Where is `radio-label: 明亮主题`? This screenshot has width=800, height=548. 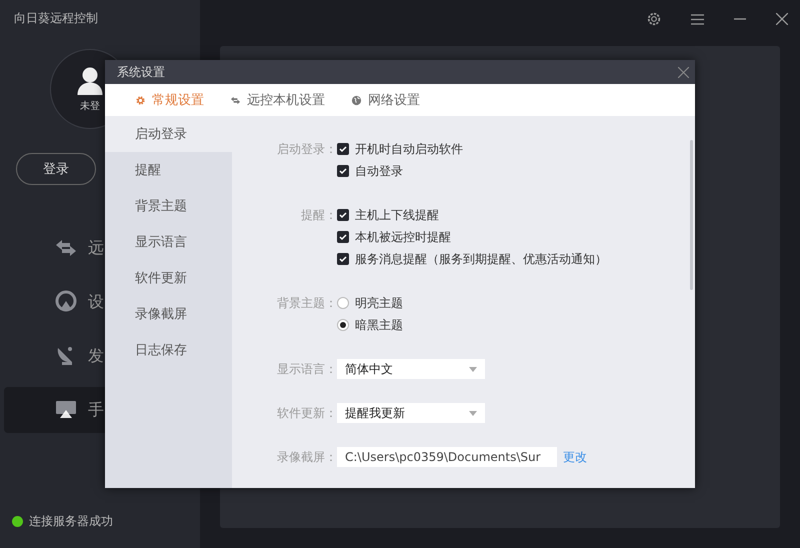 radio-label: 明亮主题 is located at coordinates (379, 303).